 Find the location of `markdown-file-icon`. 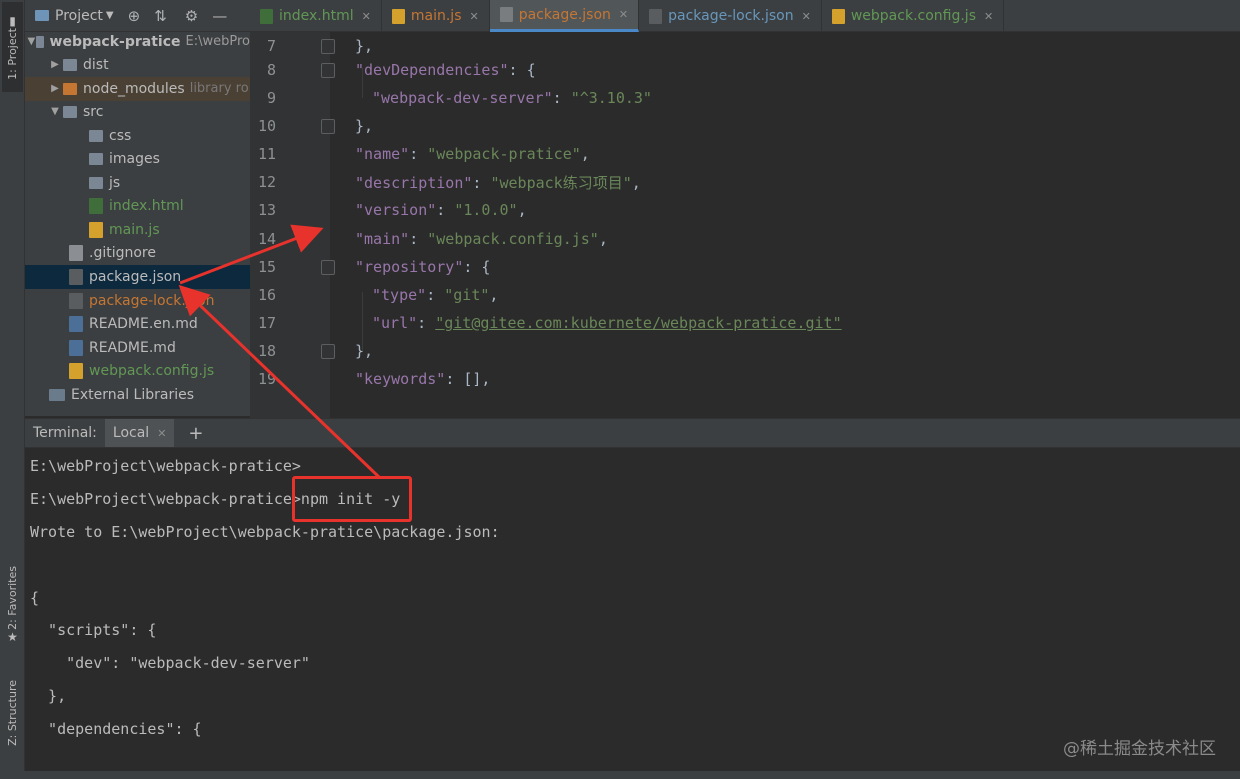

markdown-file-icon is located at coordinates (76, 347).